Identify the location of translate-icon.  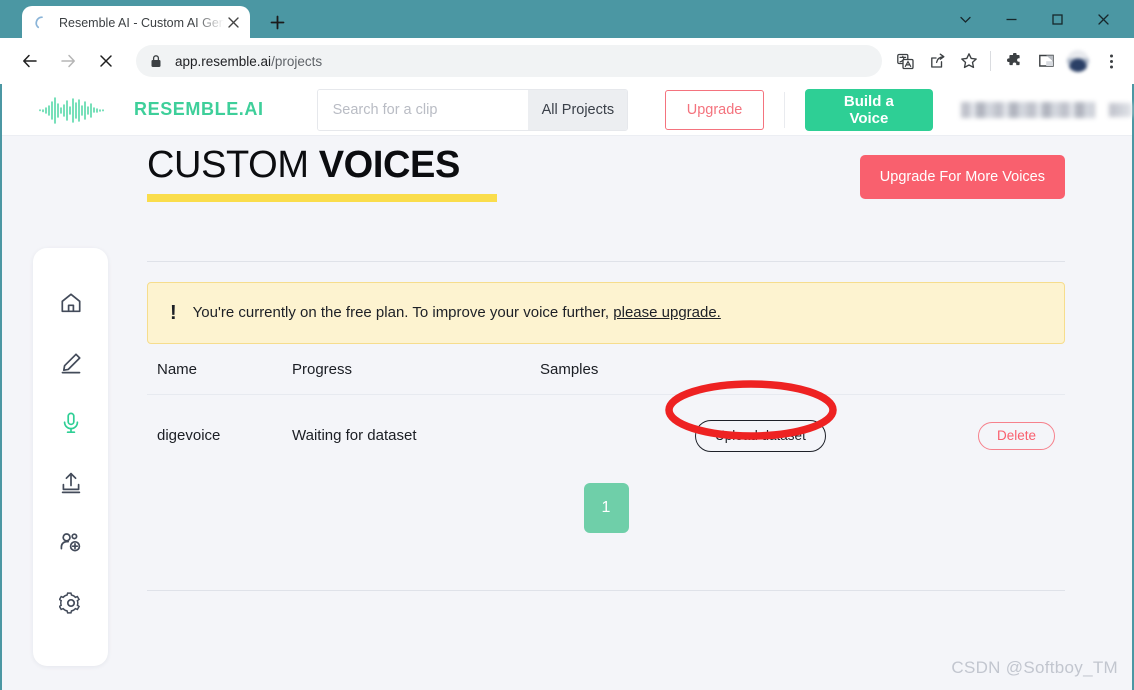
(905, 61).